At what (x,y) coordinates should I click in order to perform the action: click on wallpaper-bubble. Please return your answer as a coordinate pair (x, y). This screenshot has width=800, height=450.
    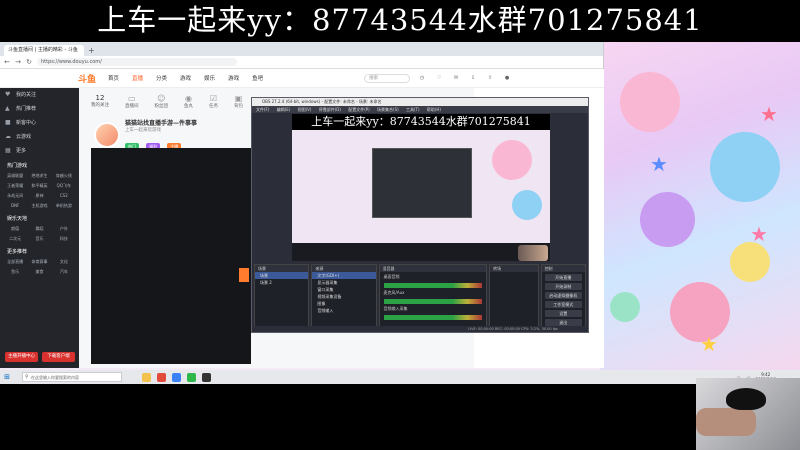
    Looking at the image, I should click on (750, 262).